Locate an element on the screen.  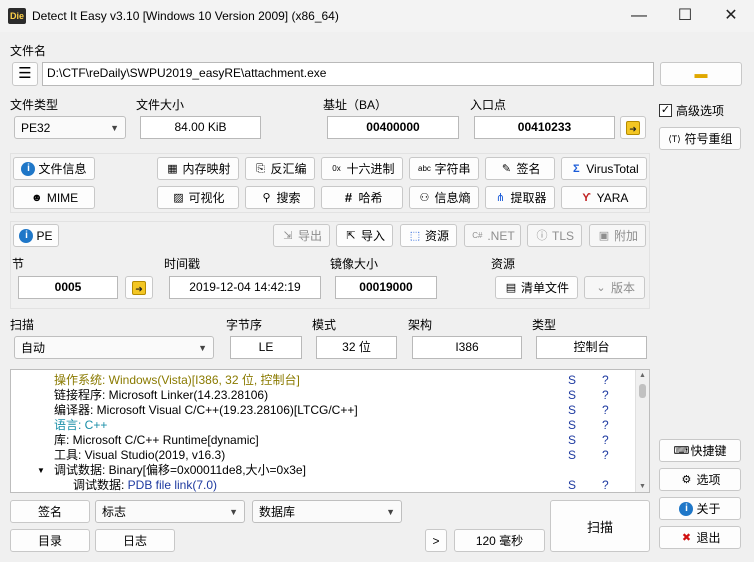
hex-button: 0x 十六进制 is located at coordinates (362, 168).